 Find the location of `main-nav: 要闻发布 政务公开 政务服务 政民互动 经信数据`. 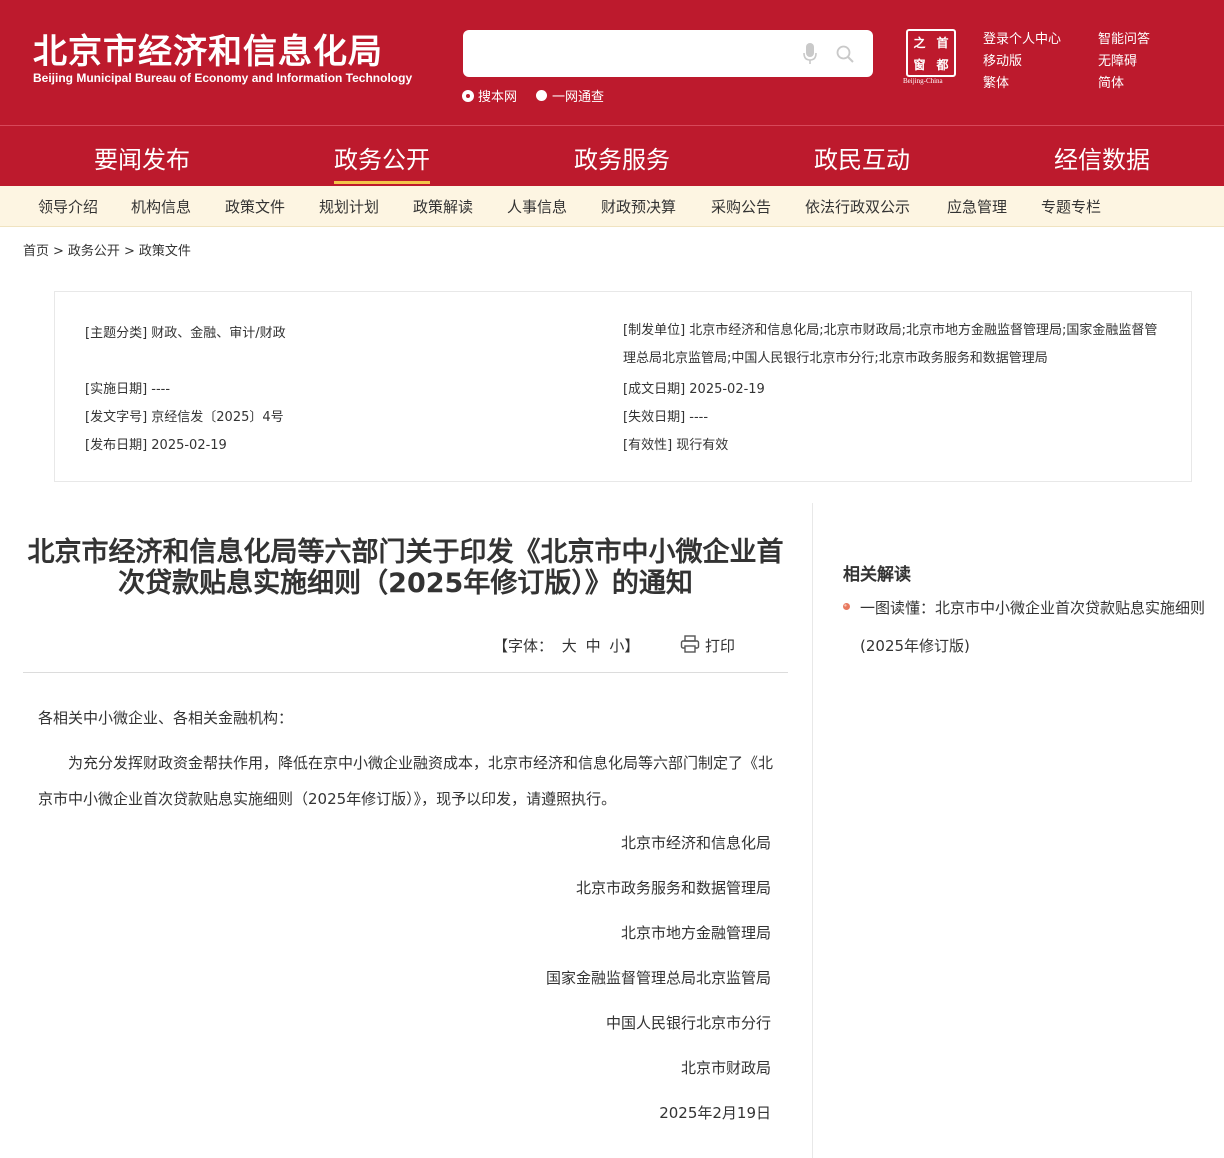

main-nav: 要闻发布 政务公开 政务服务 政民互动 经信数据 is located at coordinates (612, 155).